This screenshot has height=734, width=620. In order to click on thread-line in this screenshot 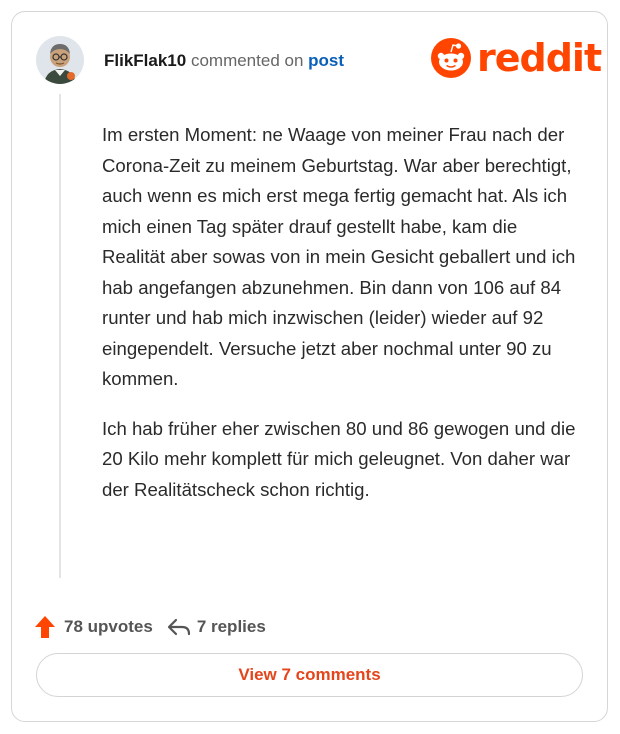, I will do `click(60, 336)`.